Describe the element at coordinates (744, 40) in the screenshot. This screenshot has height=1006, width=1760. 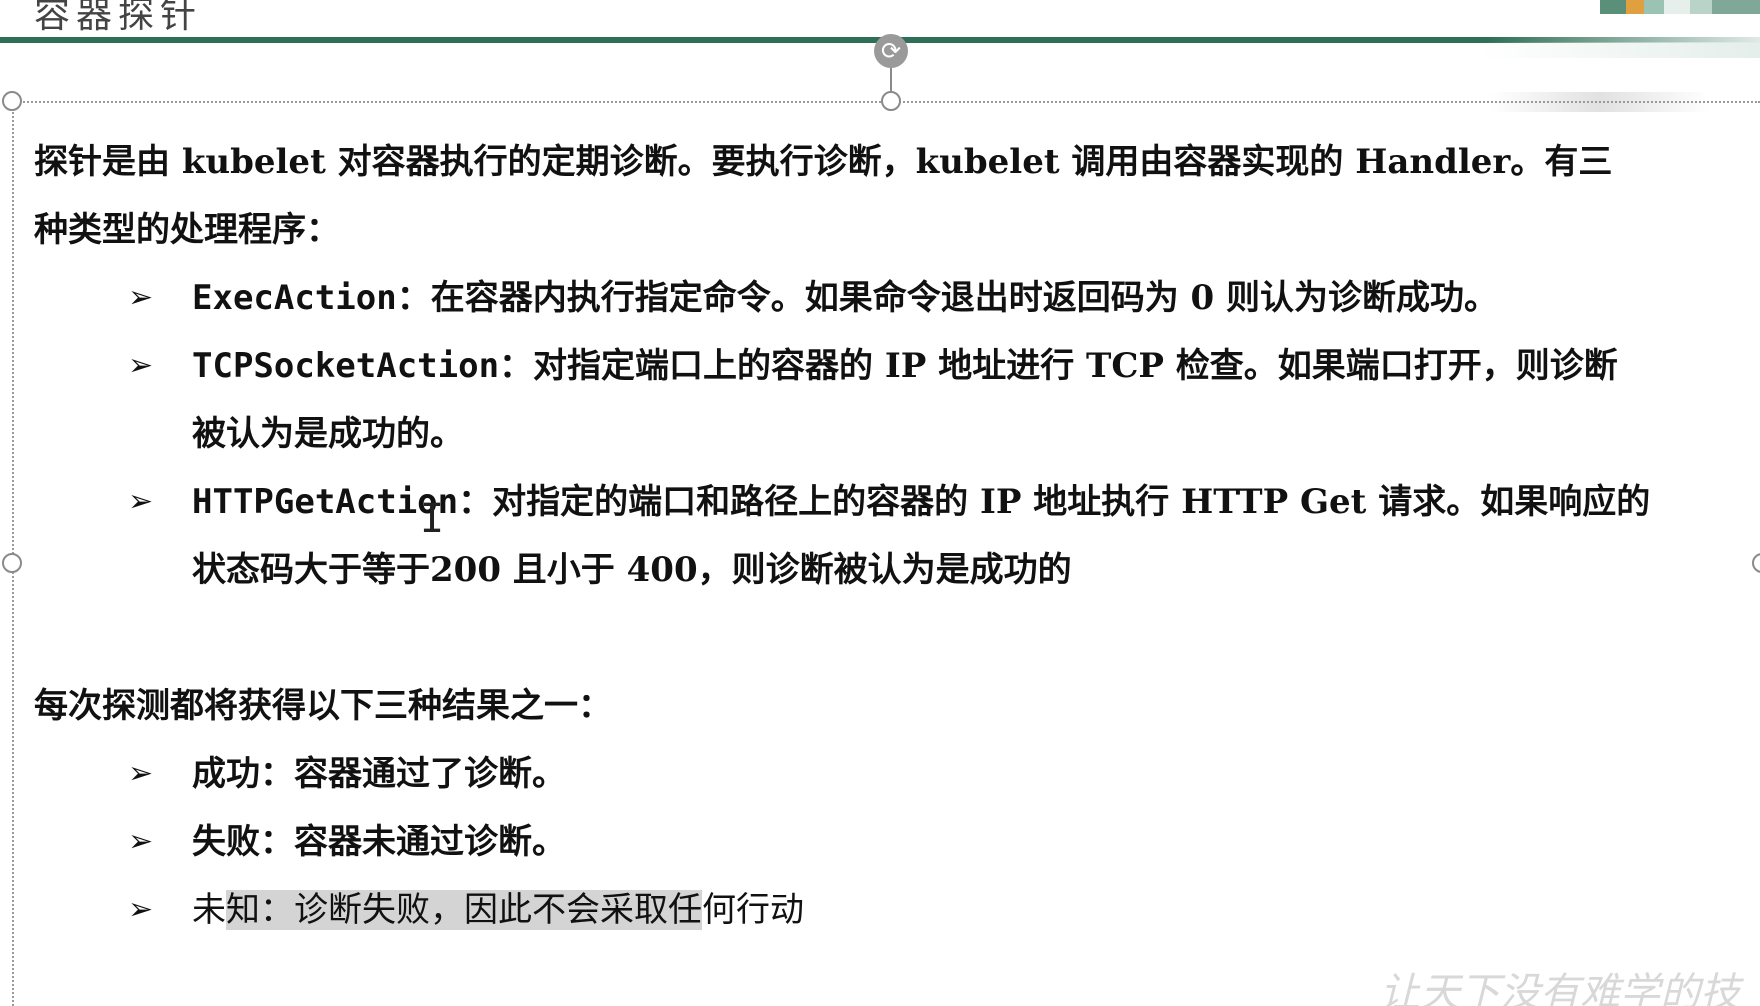
I see `title-rule` at that location.